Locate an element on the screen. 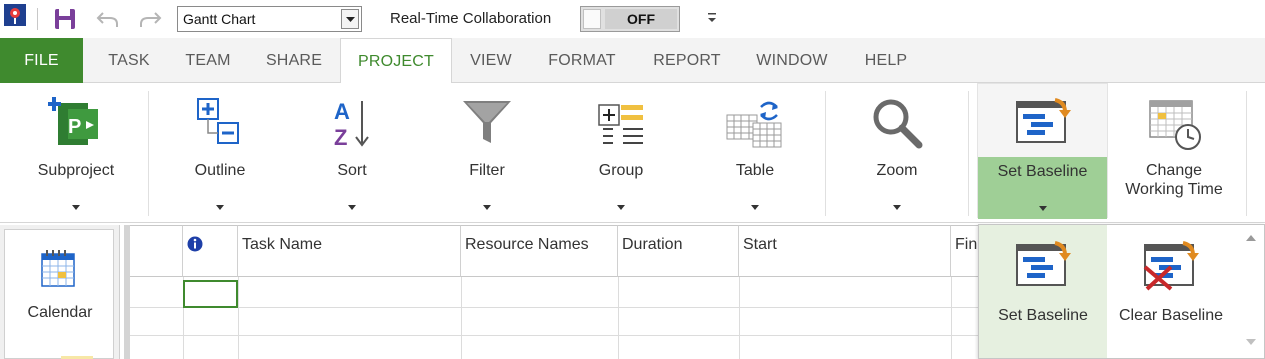 The width and height of the screenshot is (1265, 359). column-header-task-name: Task Name is located at coordinates (349, 251).